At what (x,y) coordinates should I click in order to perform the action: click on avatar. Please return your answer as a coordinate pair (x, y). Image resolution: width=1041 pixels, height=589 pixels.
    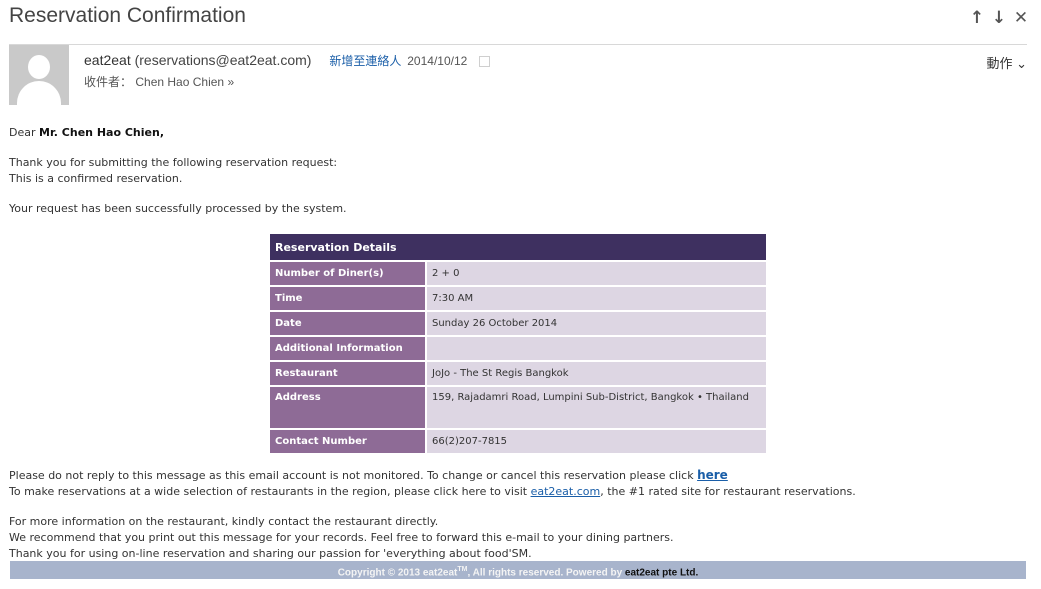
    Looking at the image, I should click on (39, 75).